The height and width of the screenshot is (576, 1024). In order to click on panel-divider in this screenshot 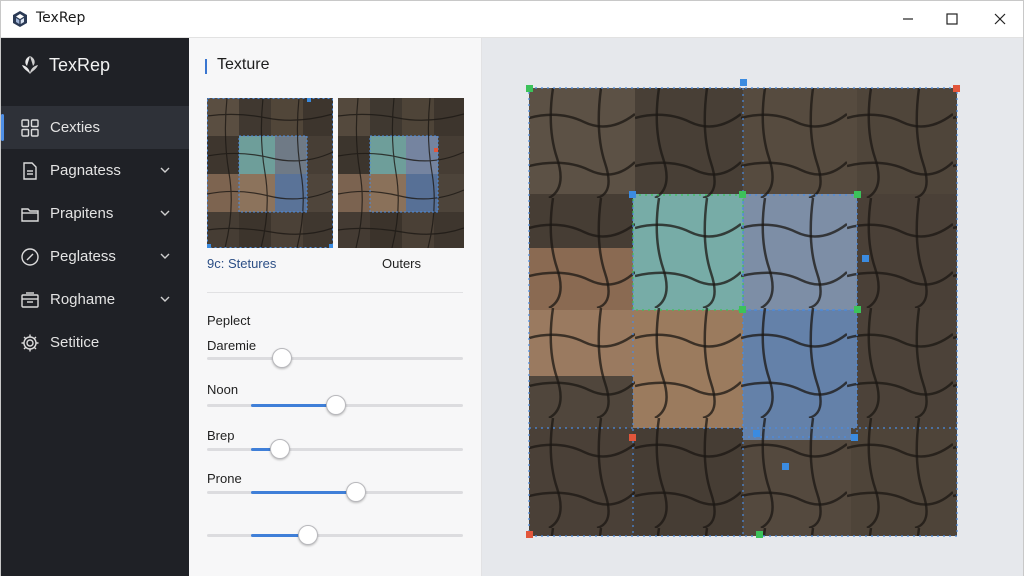, I will do `click(335, 292)`.